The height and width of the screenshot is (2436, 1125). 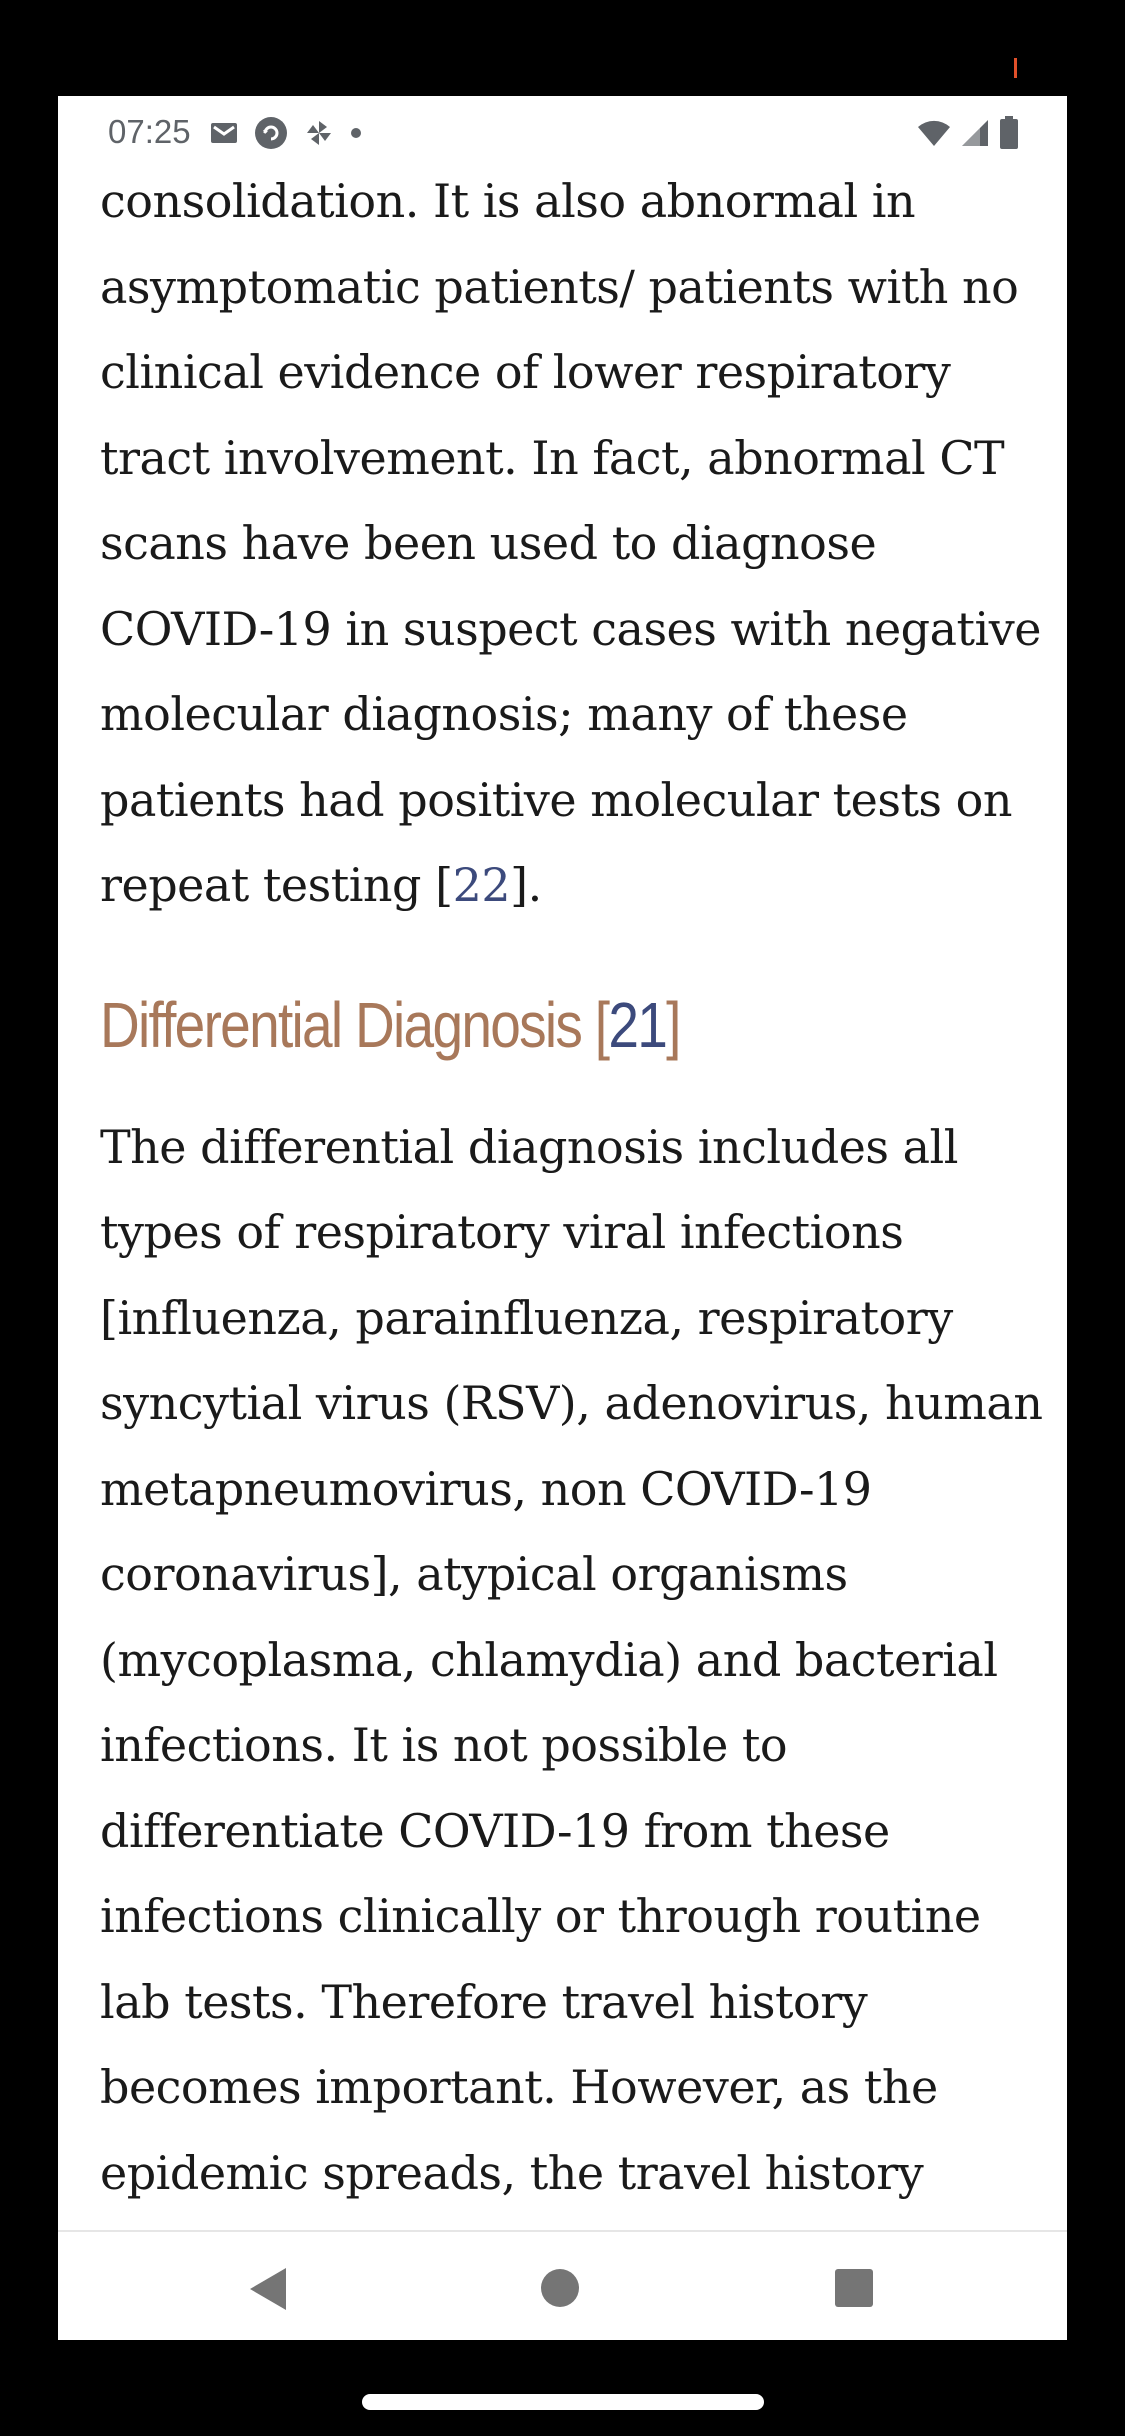 I want to click on heading-text-end: ], so click(x=673, y=1024).